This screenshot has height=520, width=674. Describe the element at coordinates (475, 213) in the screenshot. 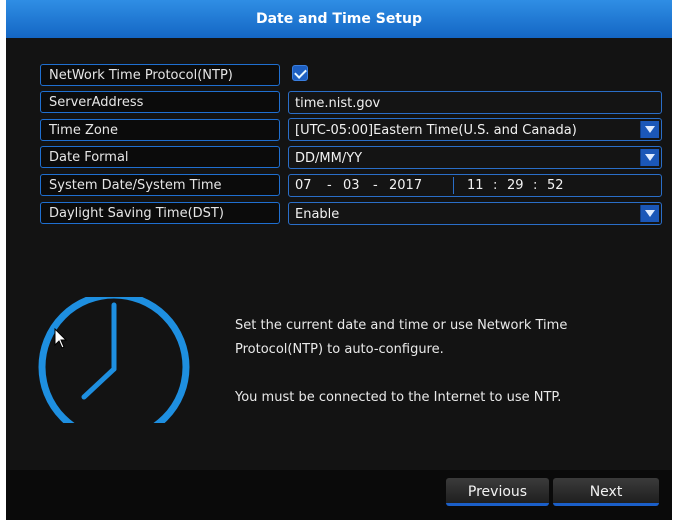

I see `dst-select: Enable` at that location.